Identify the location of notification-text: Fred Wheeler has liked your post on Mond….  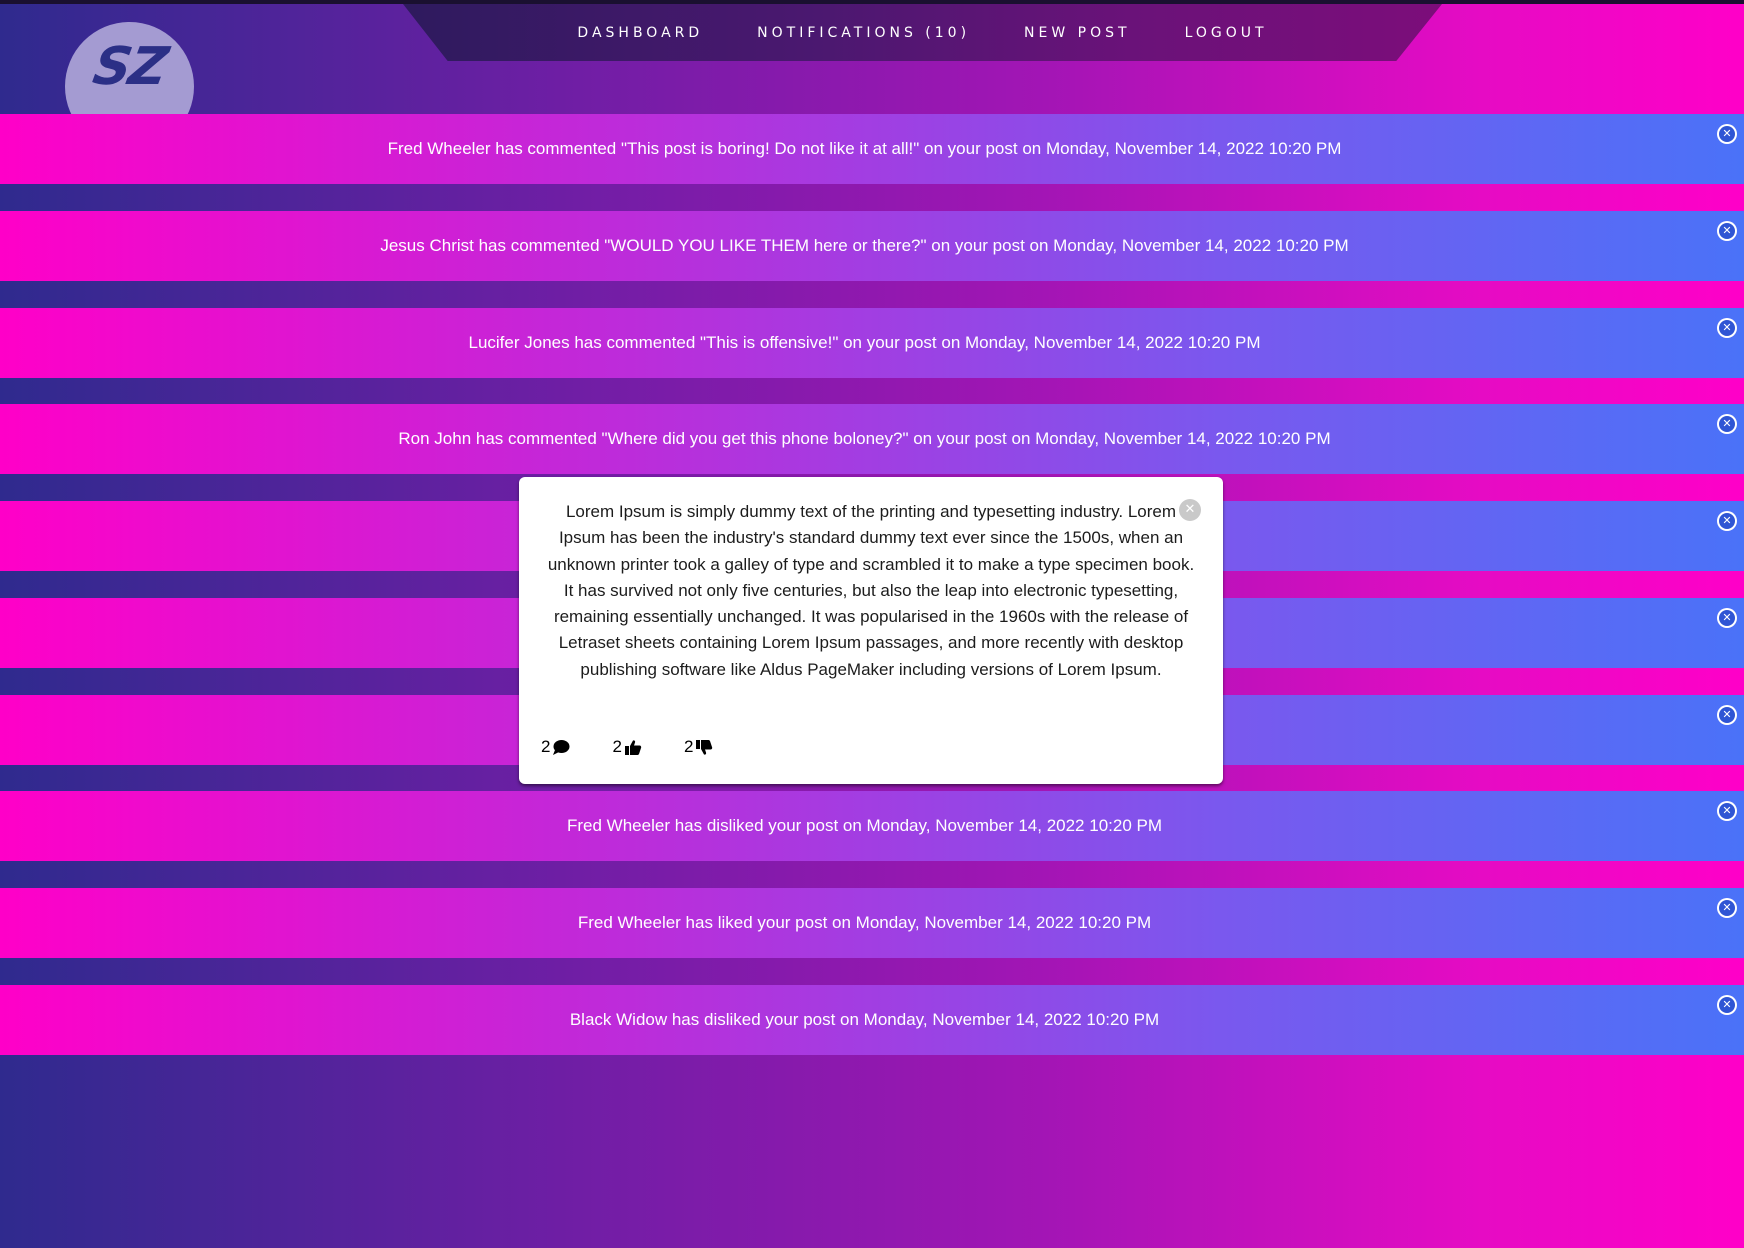
(864, 922).